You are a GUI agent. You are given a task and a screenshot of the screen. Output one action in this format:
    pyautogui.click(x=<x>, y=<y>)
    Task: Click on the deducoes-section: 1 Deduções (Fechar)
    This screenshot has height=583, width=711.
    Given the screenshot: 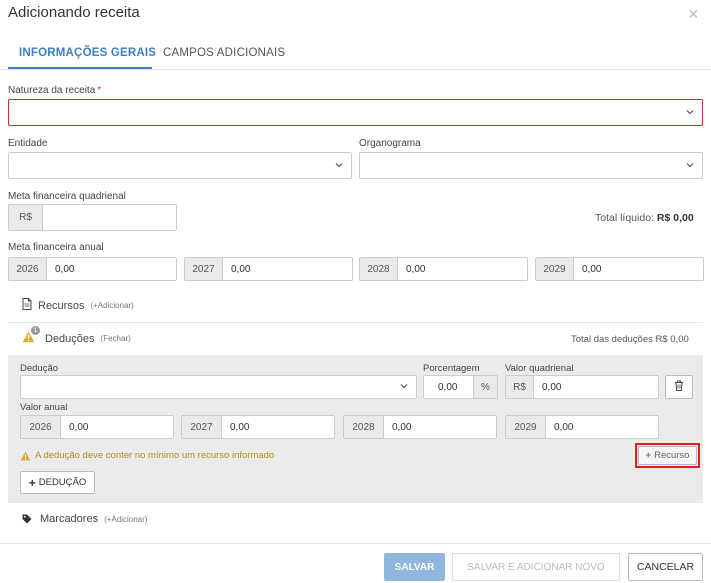 What is the action you would take?
    pyautogui.click(x=76, y=336)
    